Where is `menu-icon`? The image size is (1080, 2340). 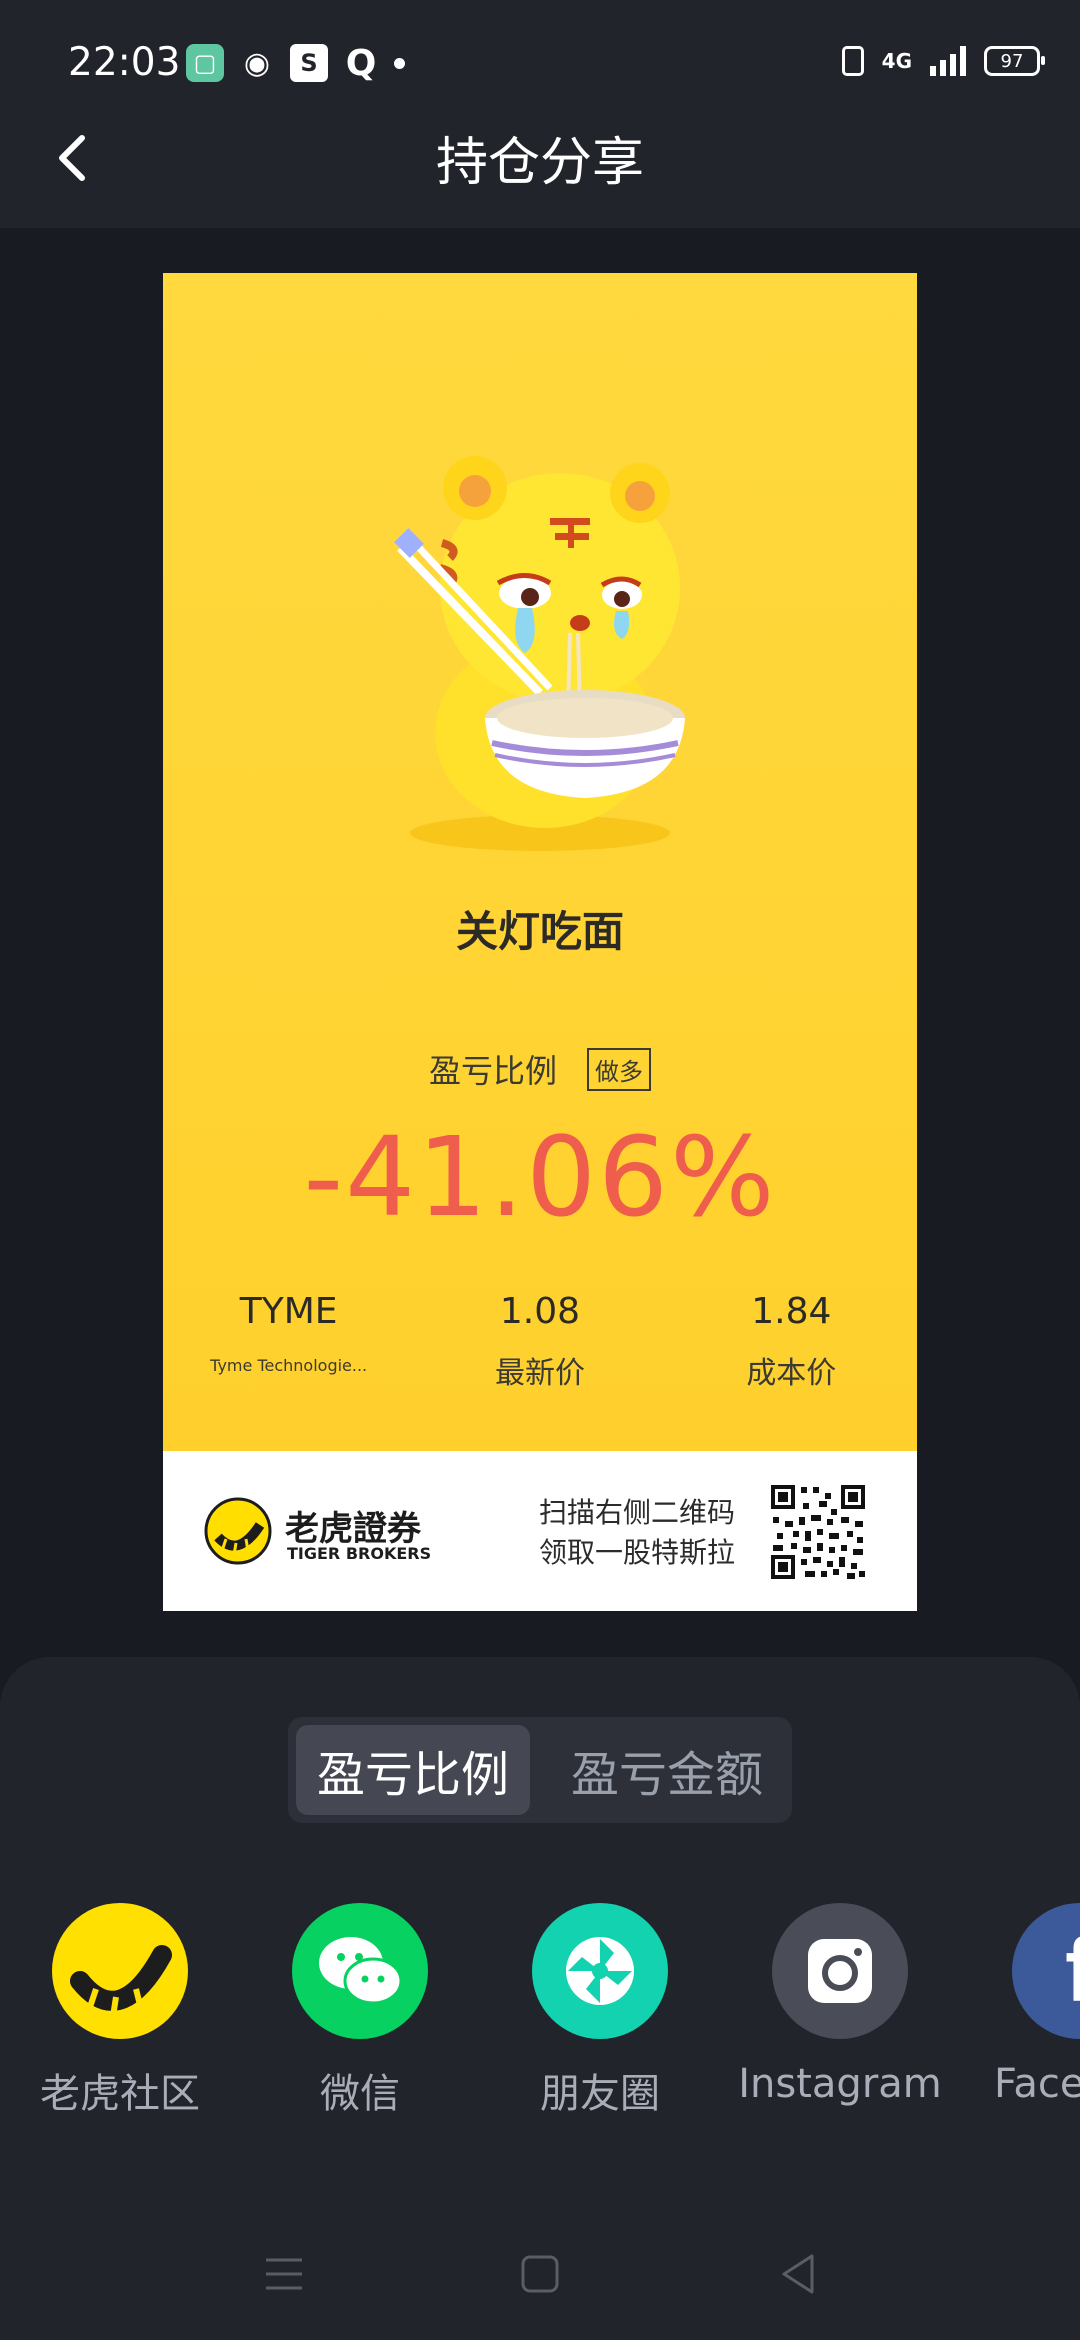
menu-icon is located at coordinates (284, 2274).